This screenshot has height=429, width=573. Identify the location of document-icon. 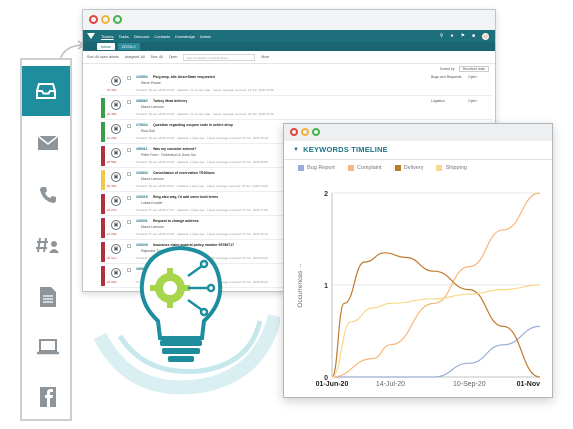
(48, 297).